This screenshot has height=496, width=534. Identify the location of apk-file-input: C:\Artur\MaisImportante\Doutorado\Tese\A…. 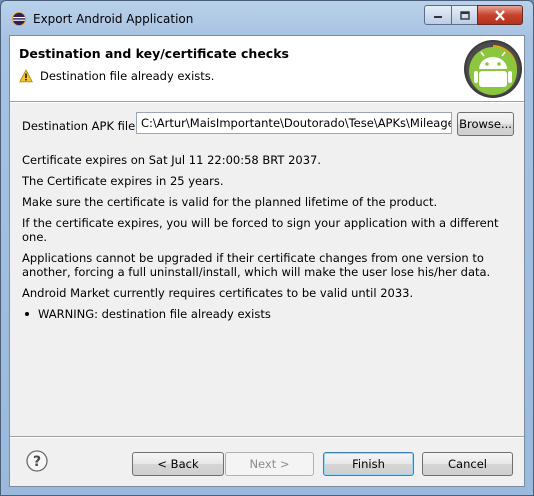
(294, 123).